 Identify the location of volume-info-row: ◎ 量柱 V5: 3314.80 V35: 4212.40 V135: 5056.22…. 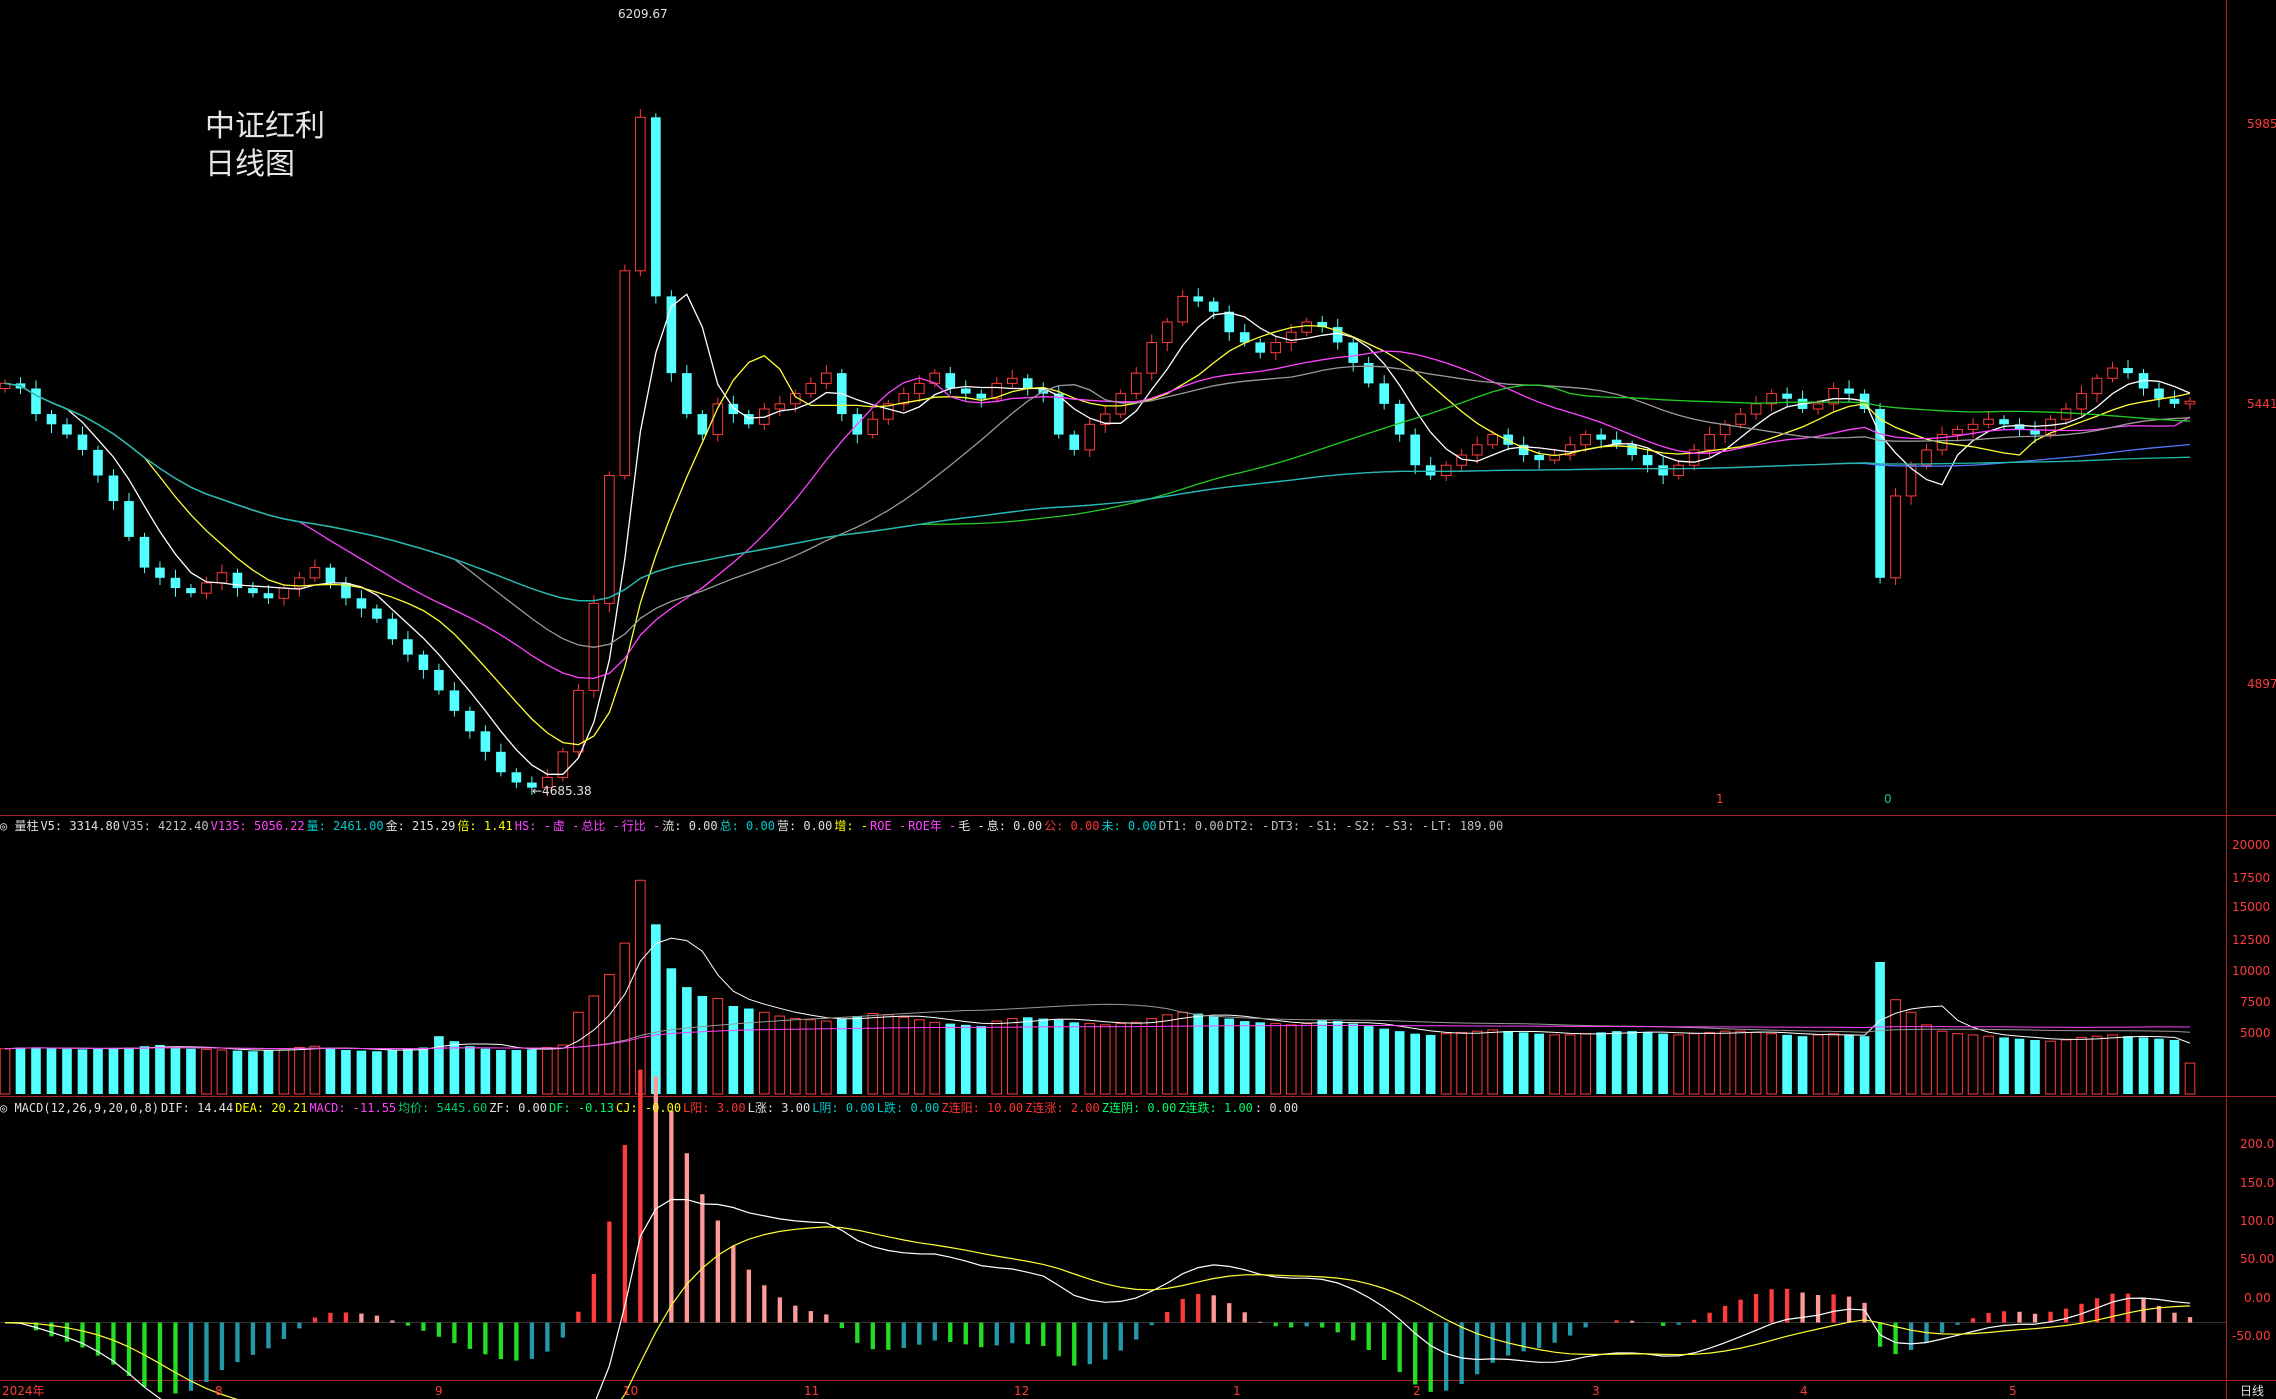
(752, 826).